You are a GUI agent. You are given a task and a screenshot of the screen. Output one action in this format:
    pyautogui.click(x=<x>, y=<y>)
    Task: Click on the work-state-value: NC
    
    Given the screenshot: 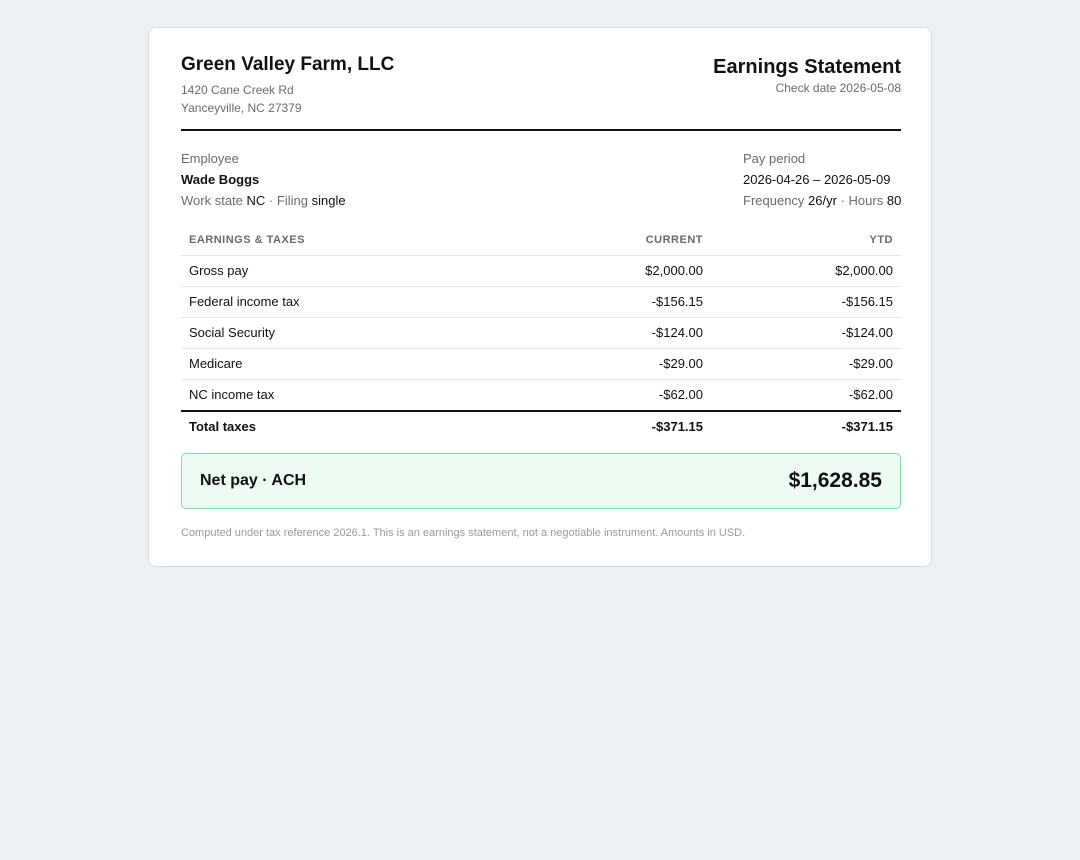 What is the action you would take?
    pyautogui.click(x=256, y=200)
    